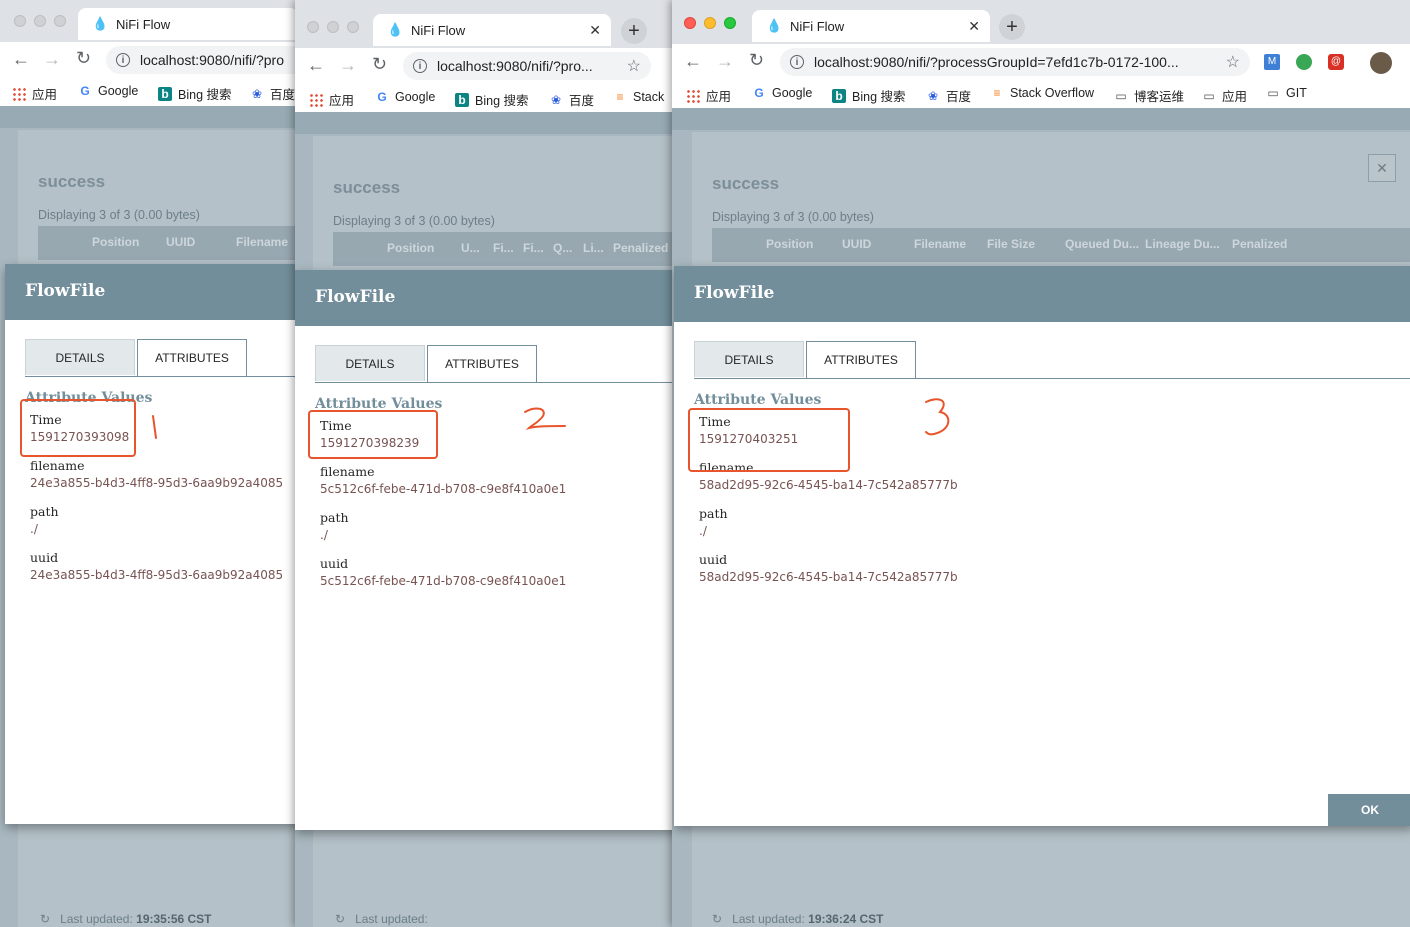 The image size is (1410, 927). What do you see at coordinates (1382, 168) in the screenshot?
I see `close-icon: ✕` at bounding box center [1382, 168].